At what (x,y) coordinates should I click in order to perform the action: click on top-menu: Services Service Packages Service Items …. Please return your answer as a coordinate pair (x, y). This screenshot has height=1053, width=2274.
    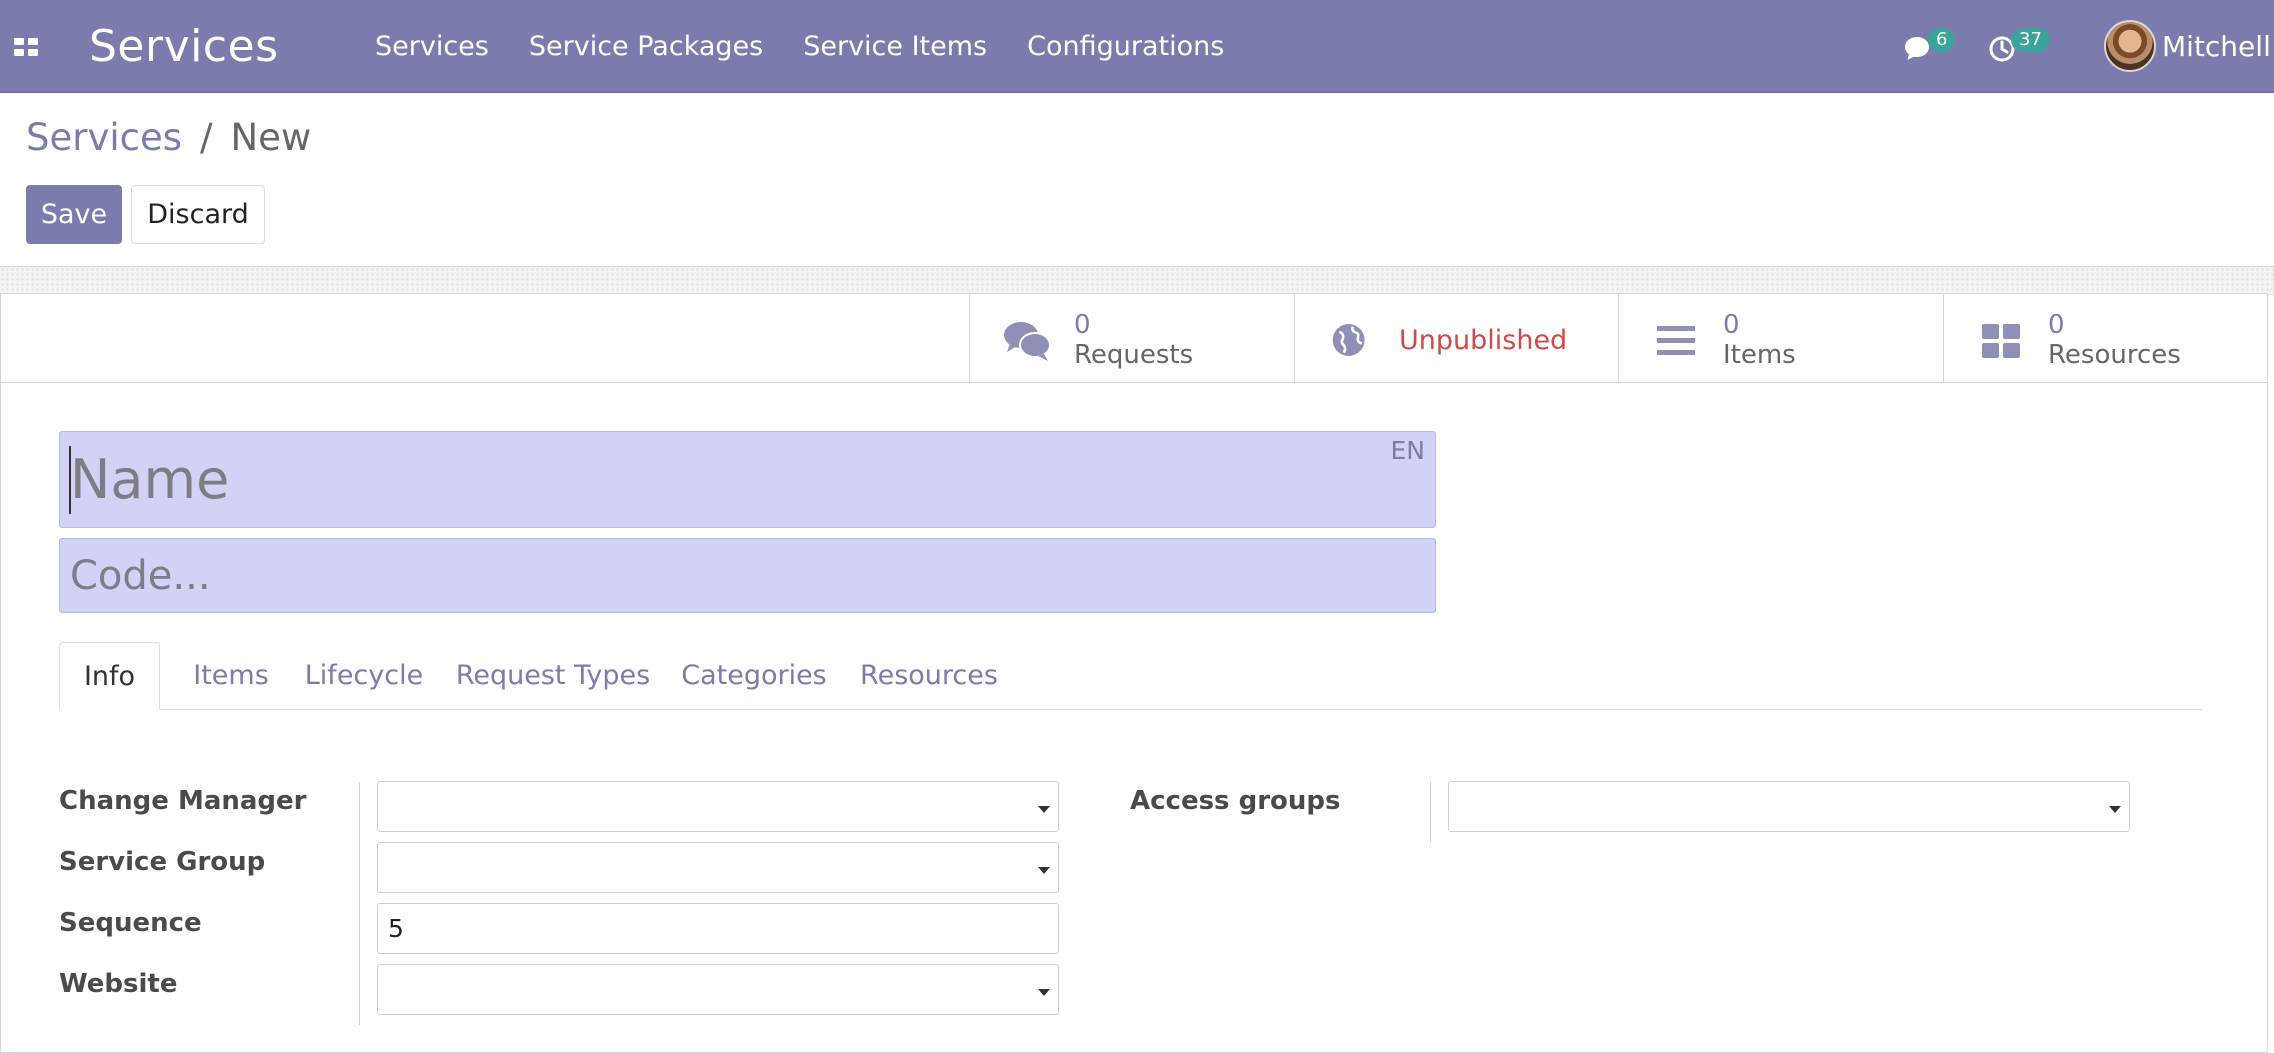
    Looking at the image, I should click on (819, 46).